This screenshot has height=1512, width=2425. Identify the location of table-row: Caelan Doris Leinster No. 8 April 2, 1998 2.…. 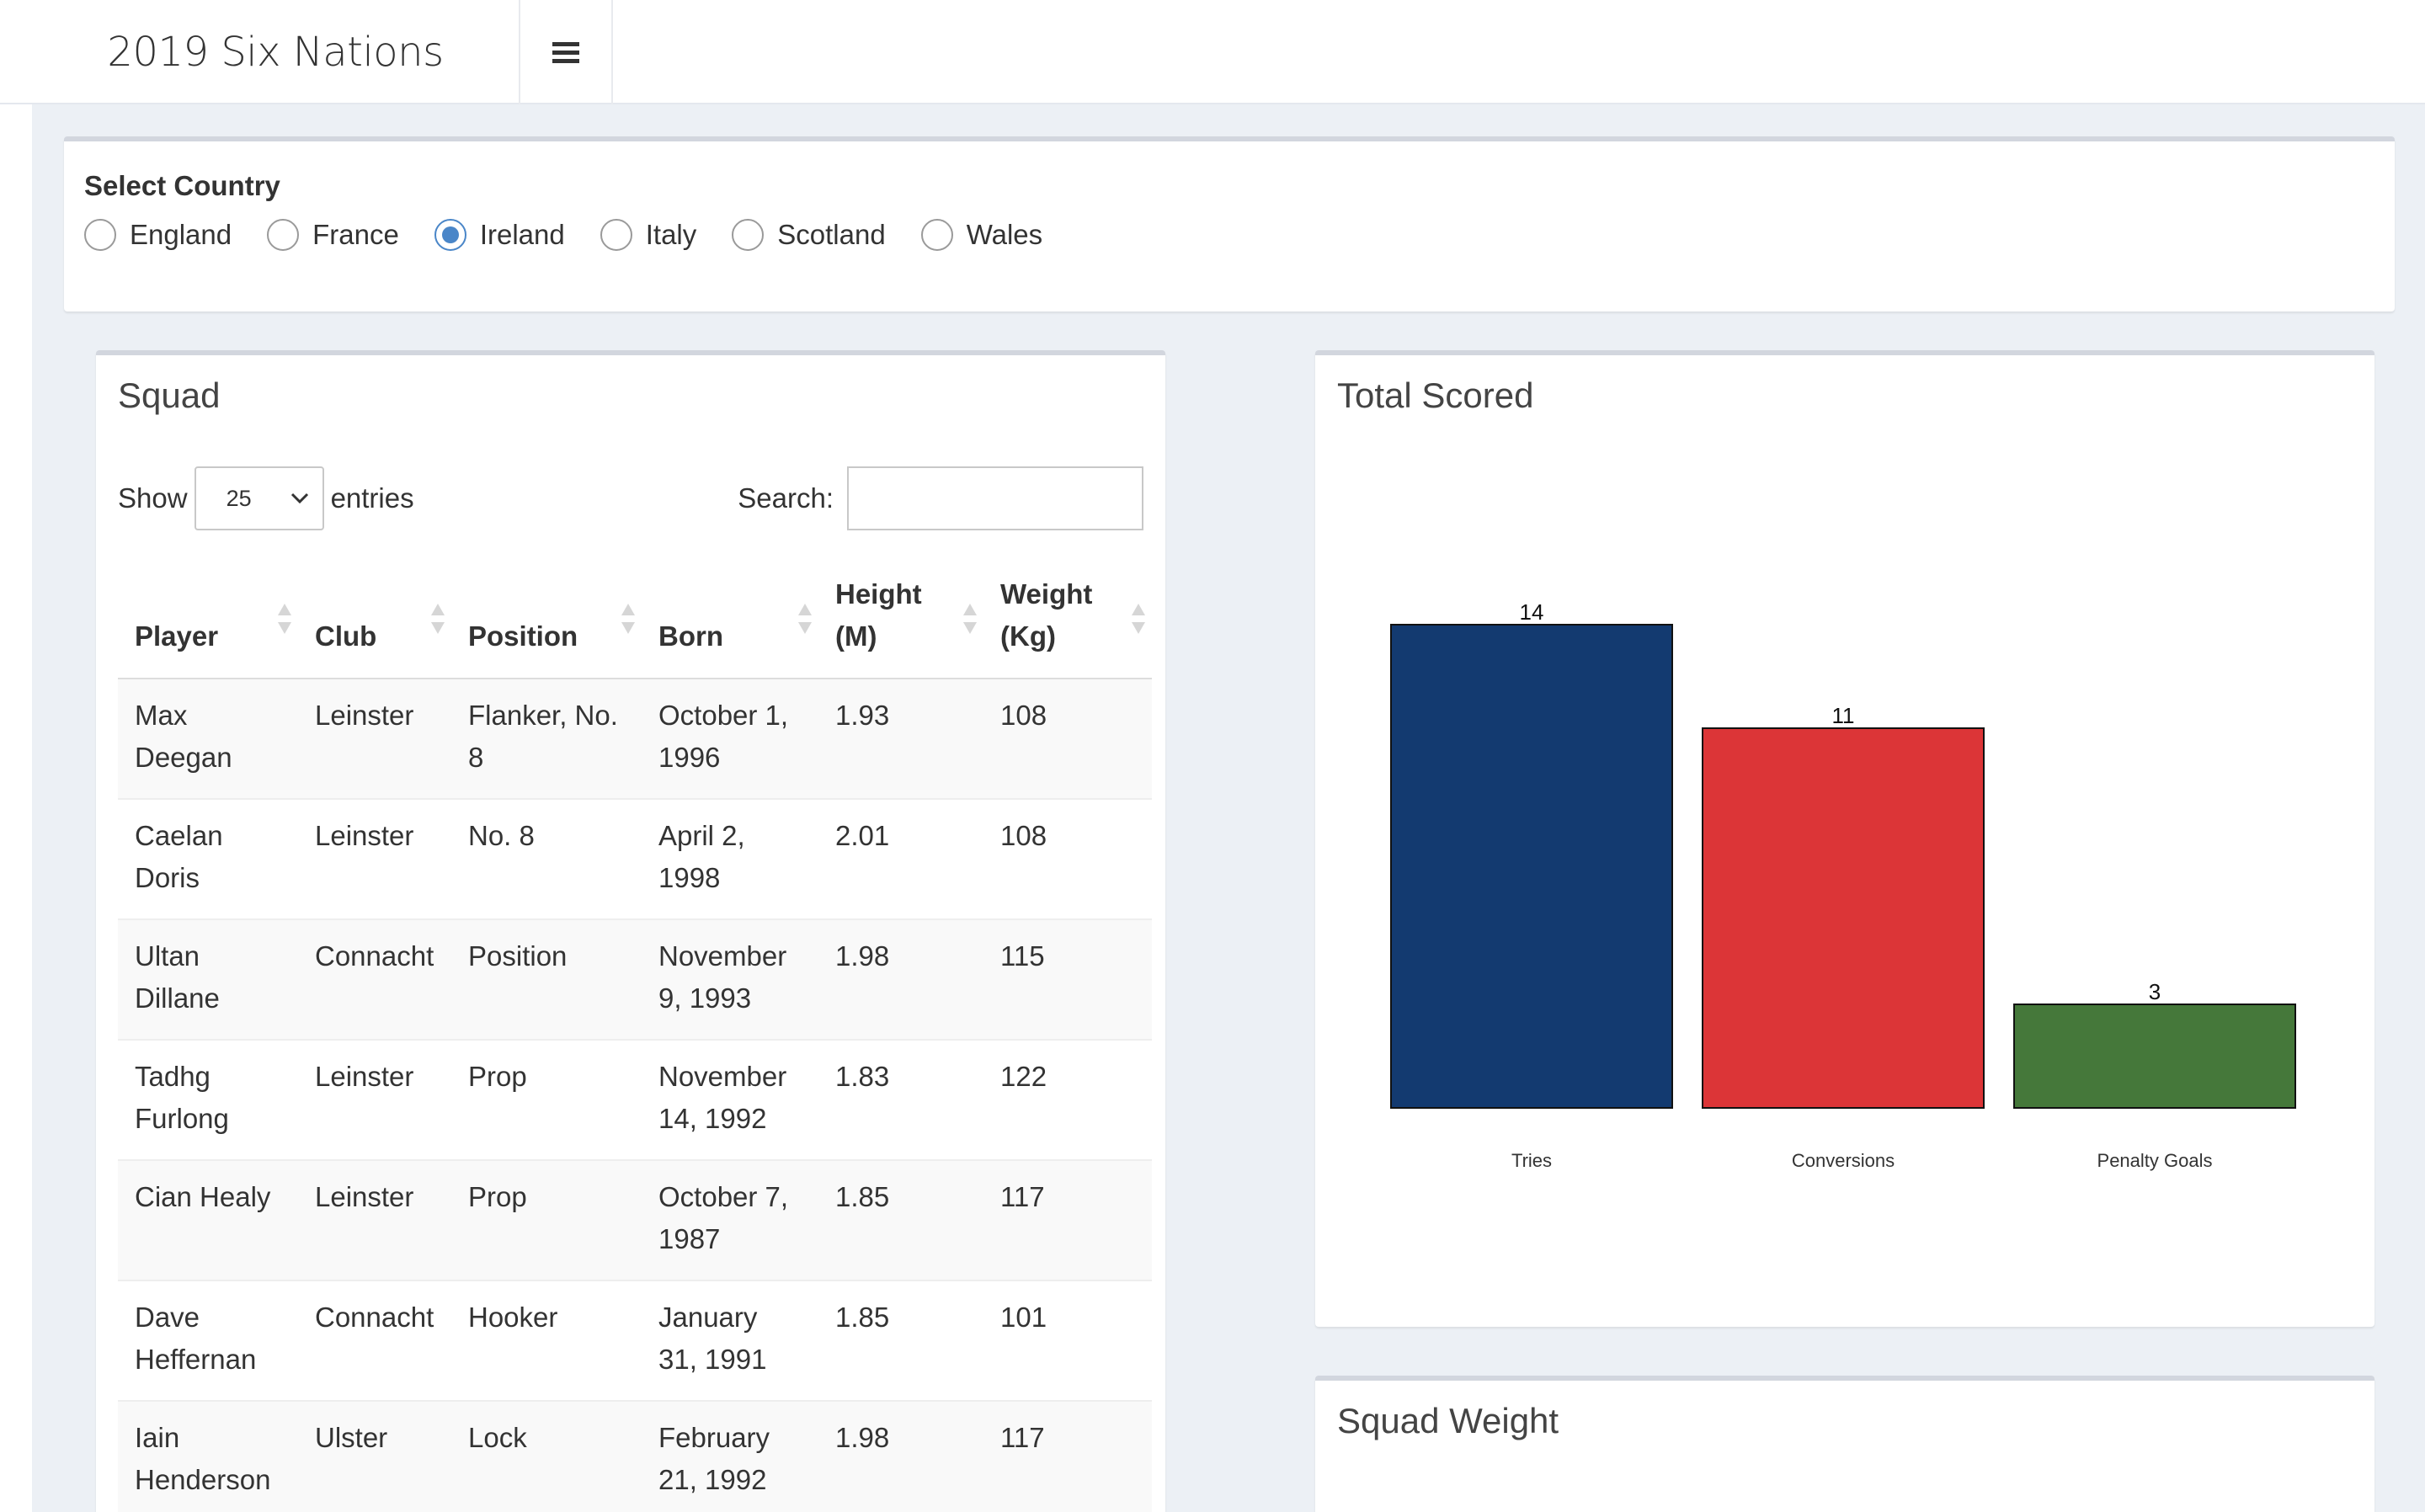
(635, 859).